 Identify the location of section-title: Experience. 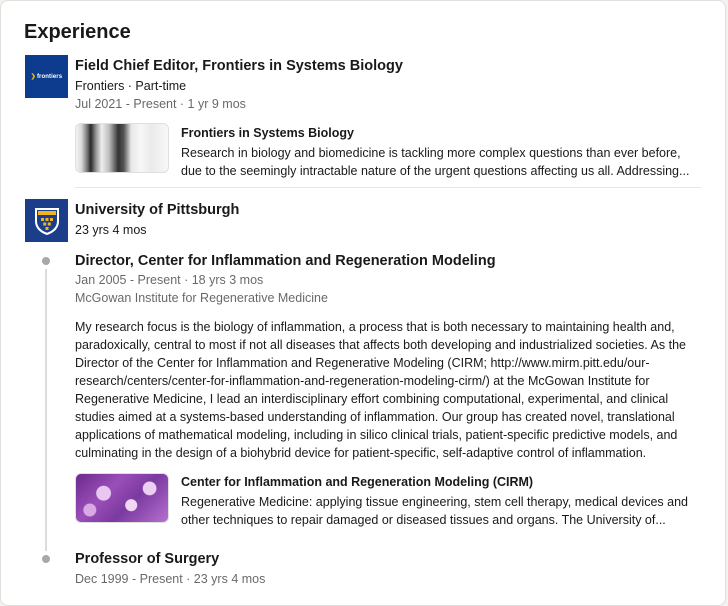
(77, 32).